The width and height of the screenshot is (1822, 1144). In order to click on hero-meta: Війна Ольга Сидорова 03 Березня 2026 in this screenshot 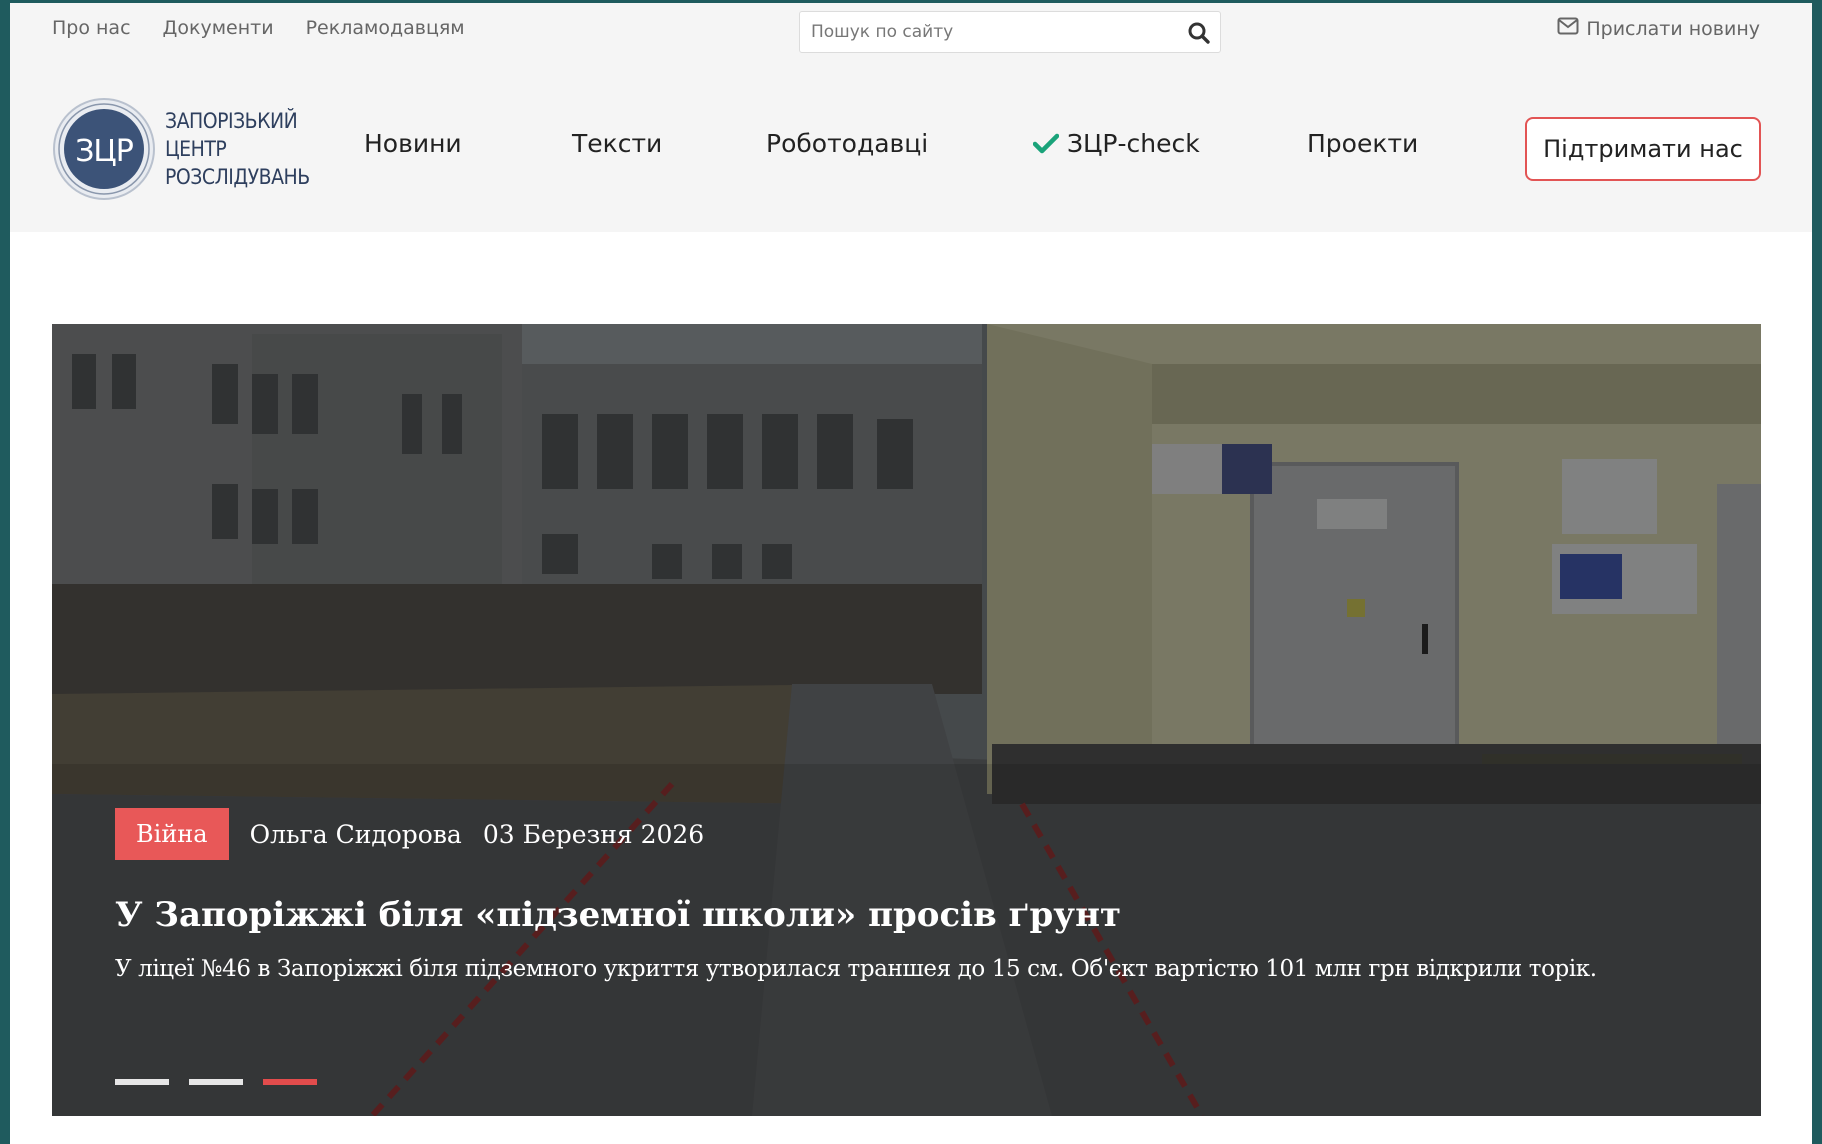, I will do `click(409, 834)`.